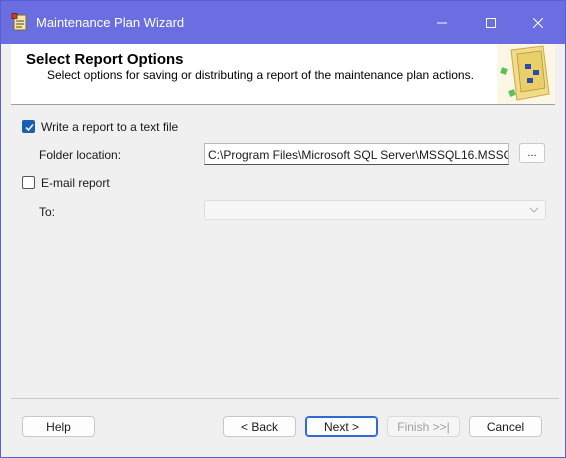 The height and width of the screenshot is (458, 566). Describe the element at coordinates (105, 59) in the screenshot. I see `page-title: Select Report Options` at that location.